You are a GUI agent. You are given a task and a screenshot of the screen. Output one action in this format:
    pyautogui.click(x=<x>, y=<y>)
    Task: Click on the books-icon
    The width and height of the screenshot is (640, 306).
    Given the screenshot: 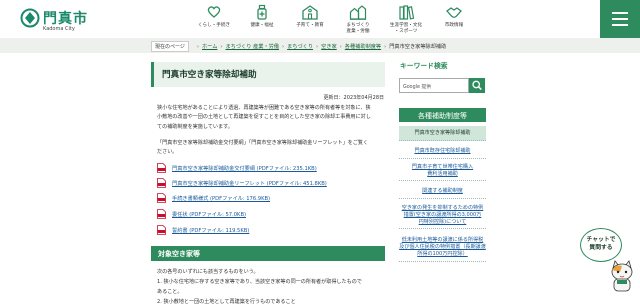 What is the action you would take?
    pyautogui.click(x=407, y=12)
    